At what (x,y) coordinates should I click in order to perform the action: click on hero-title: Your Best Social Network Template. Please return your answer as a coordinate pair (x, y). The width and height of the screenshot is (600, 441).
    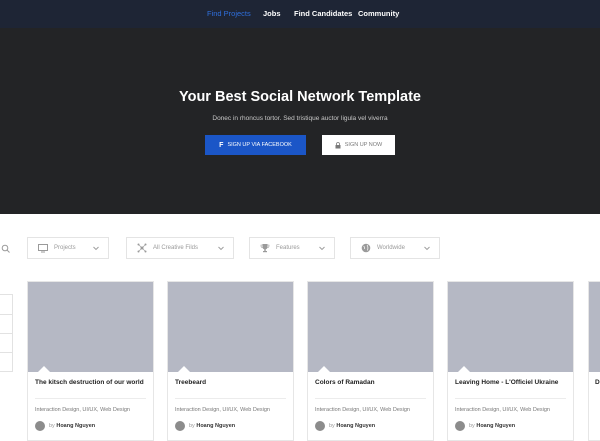
    Looking at the image, I should click on (300, 97).